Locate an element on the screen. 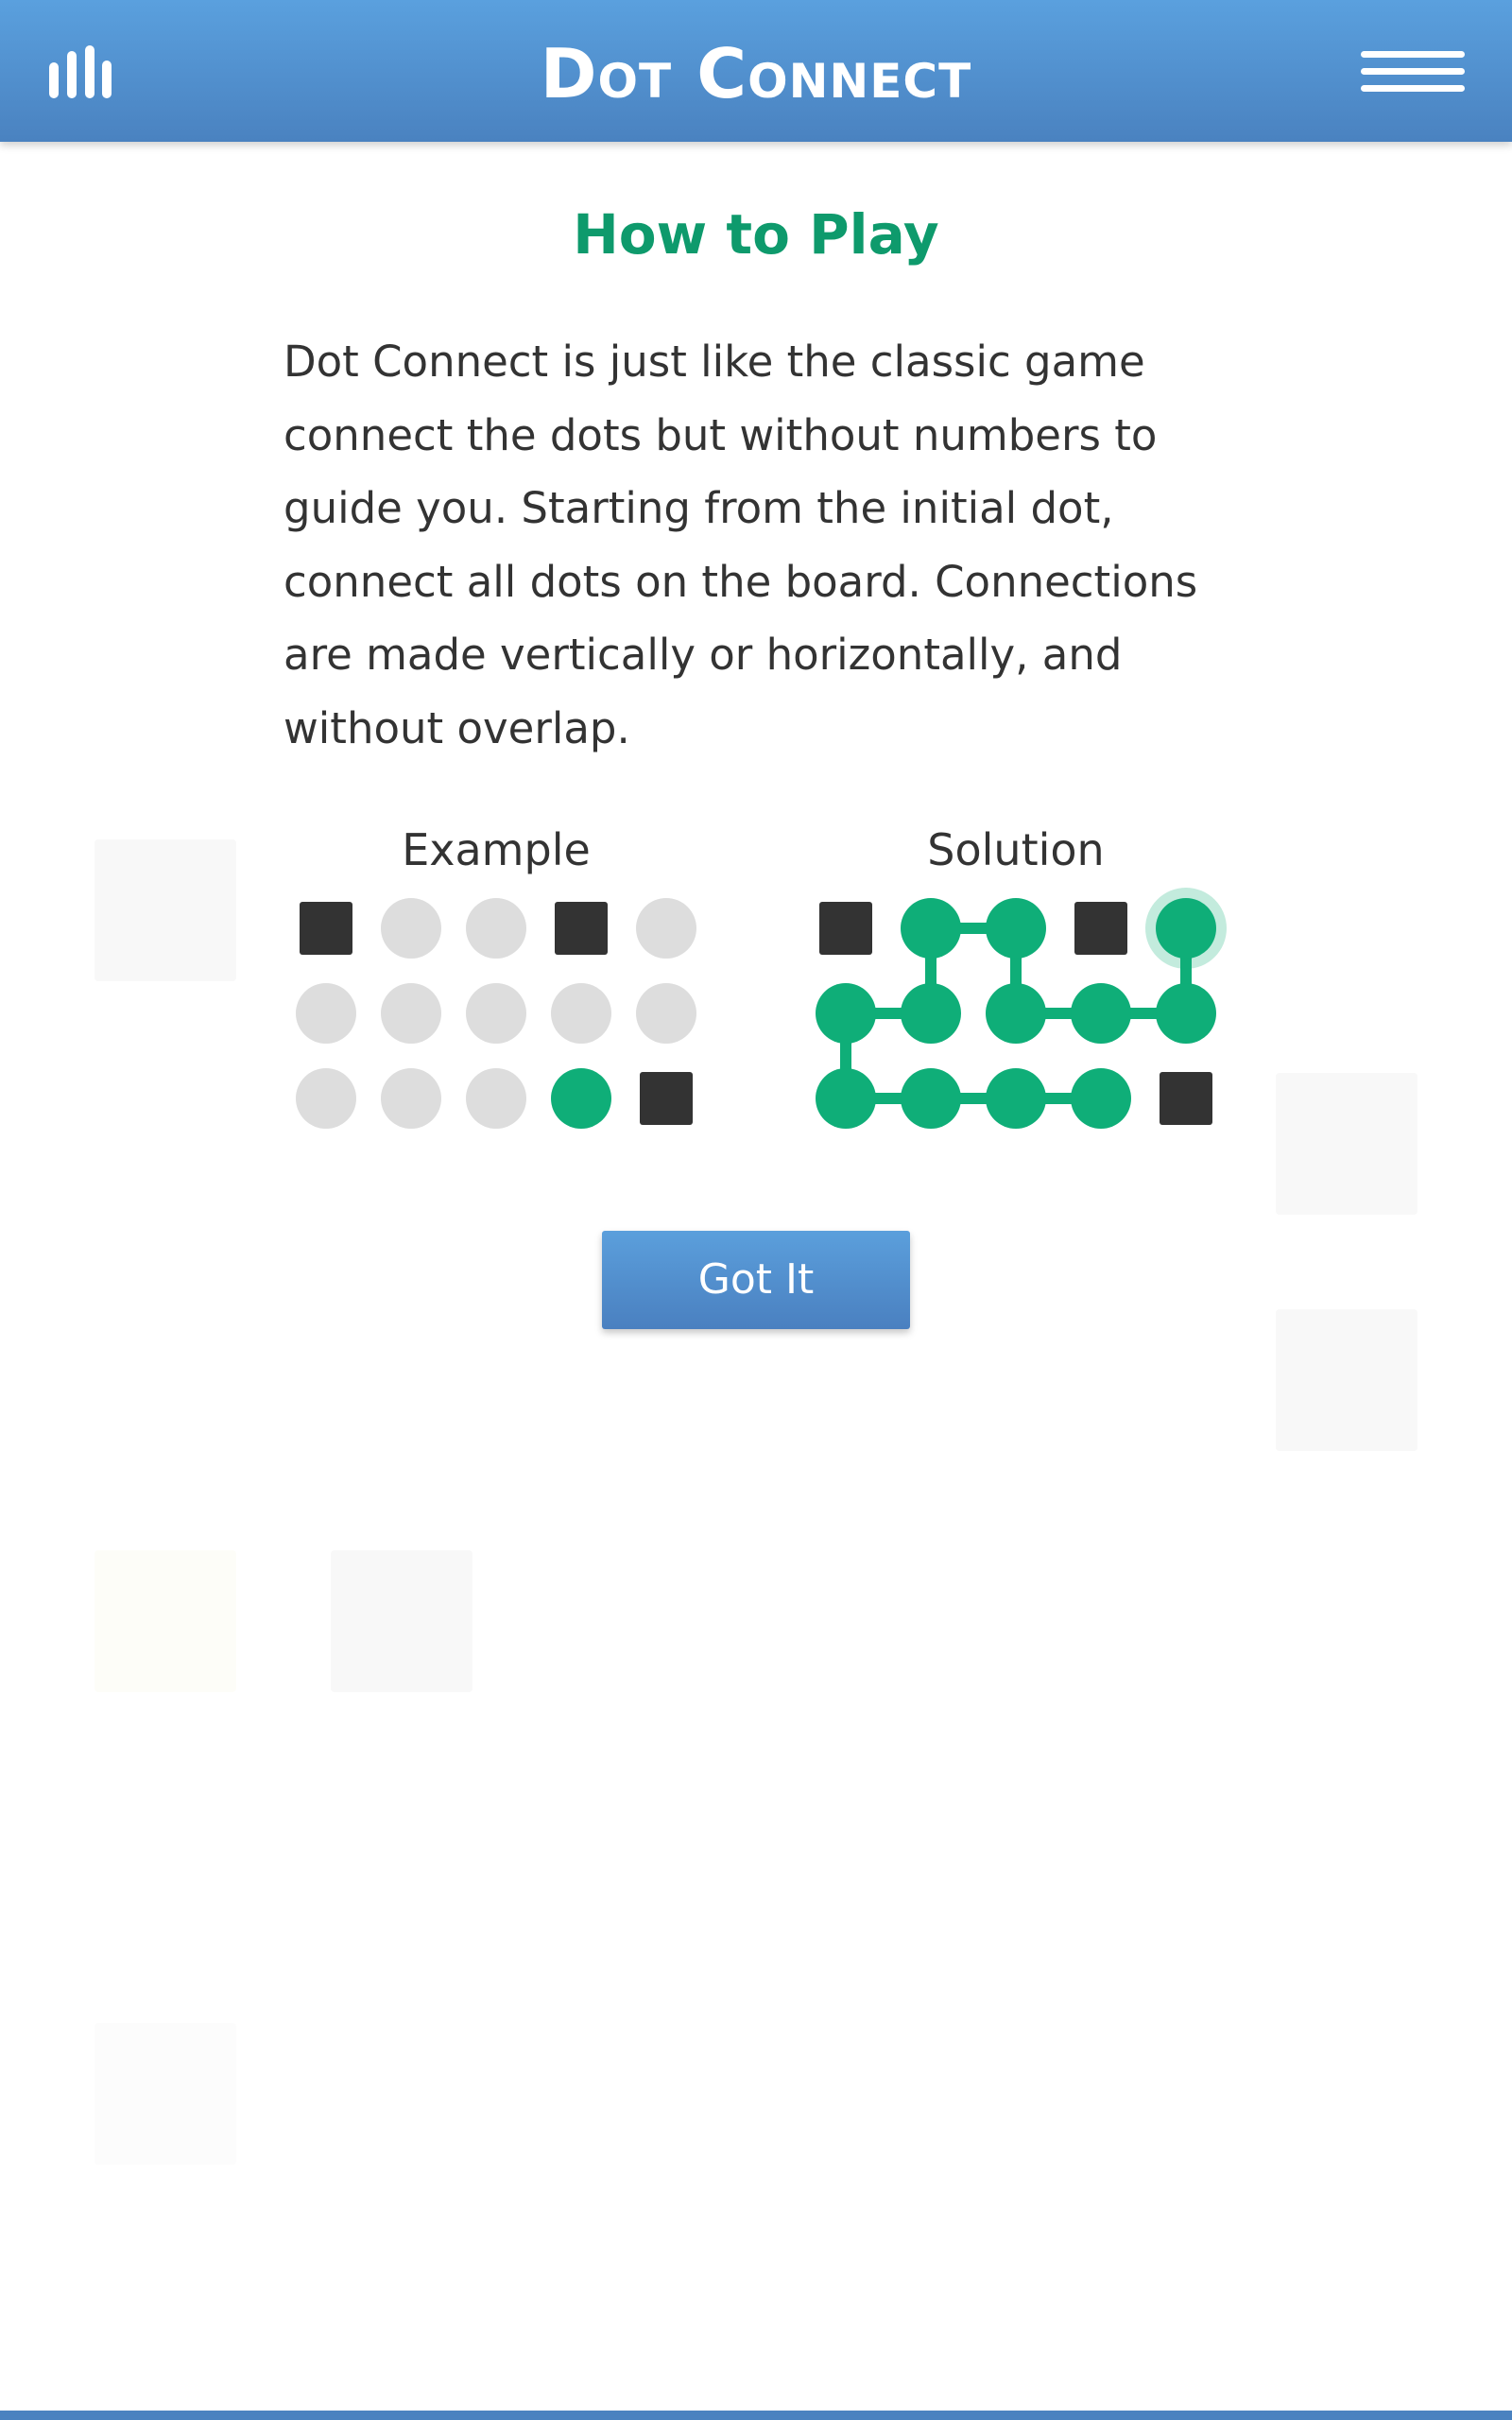 The image size is (1512, 2420). hamburger-menu-icon is located at coordinates (1413, 72).